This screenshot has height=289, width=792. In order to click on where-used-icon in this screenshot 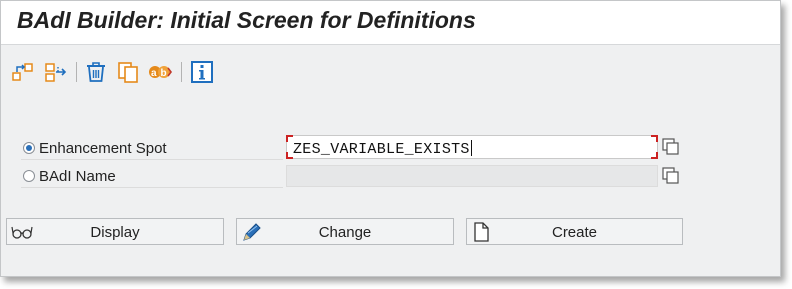, I will do `click(56, 72)`.